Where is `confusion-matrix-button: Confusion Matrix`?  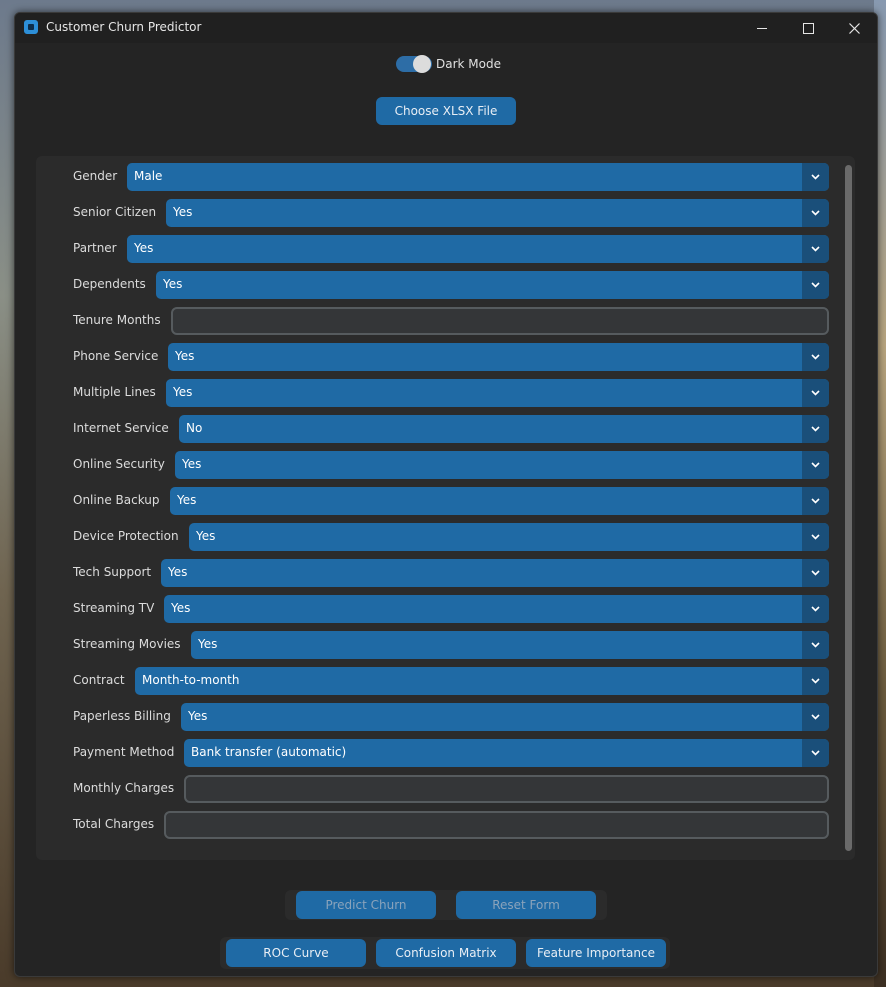
confusion-matrix-button: Confusion Matrix is located at coordinates (446, 953).